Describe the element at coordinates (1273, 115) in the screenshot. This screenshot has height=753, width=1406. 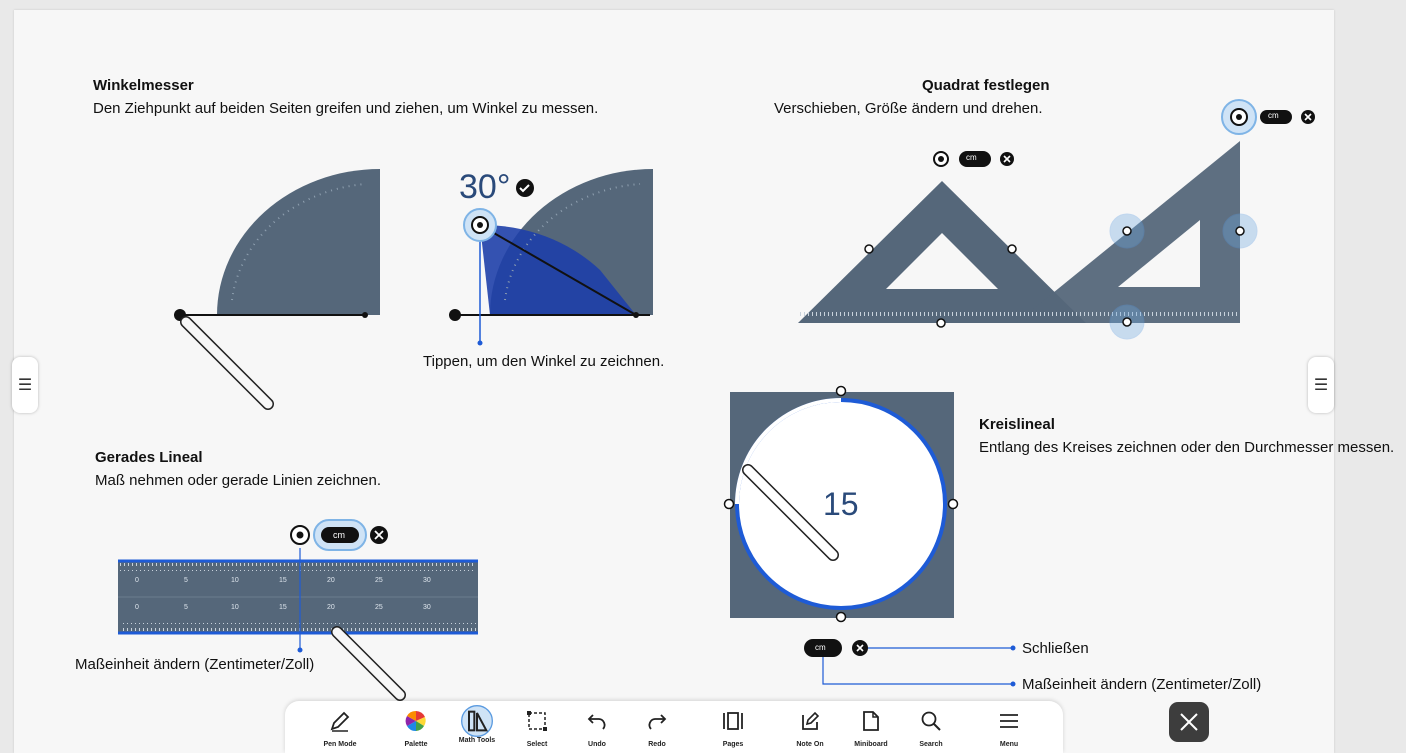
I see `square-unit-badge-large: cm` at that location.